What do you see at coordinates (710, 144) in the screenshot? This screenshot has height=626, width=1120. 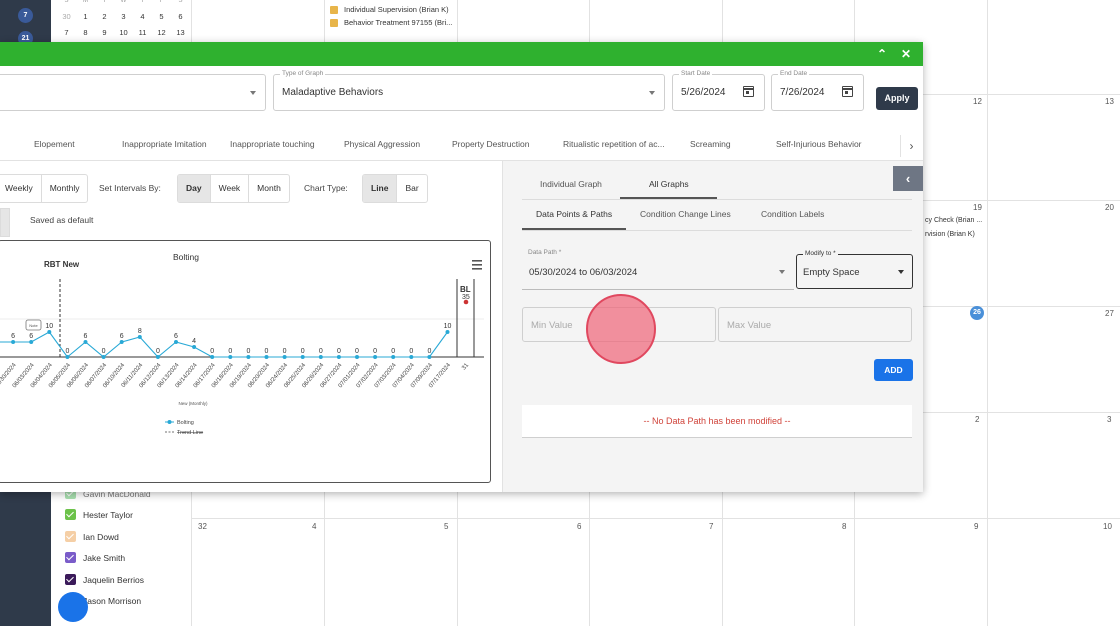 I see `behavior-tab: Screaming` at bounding box center [710, 144].